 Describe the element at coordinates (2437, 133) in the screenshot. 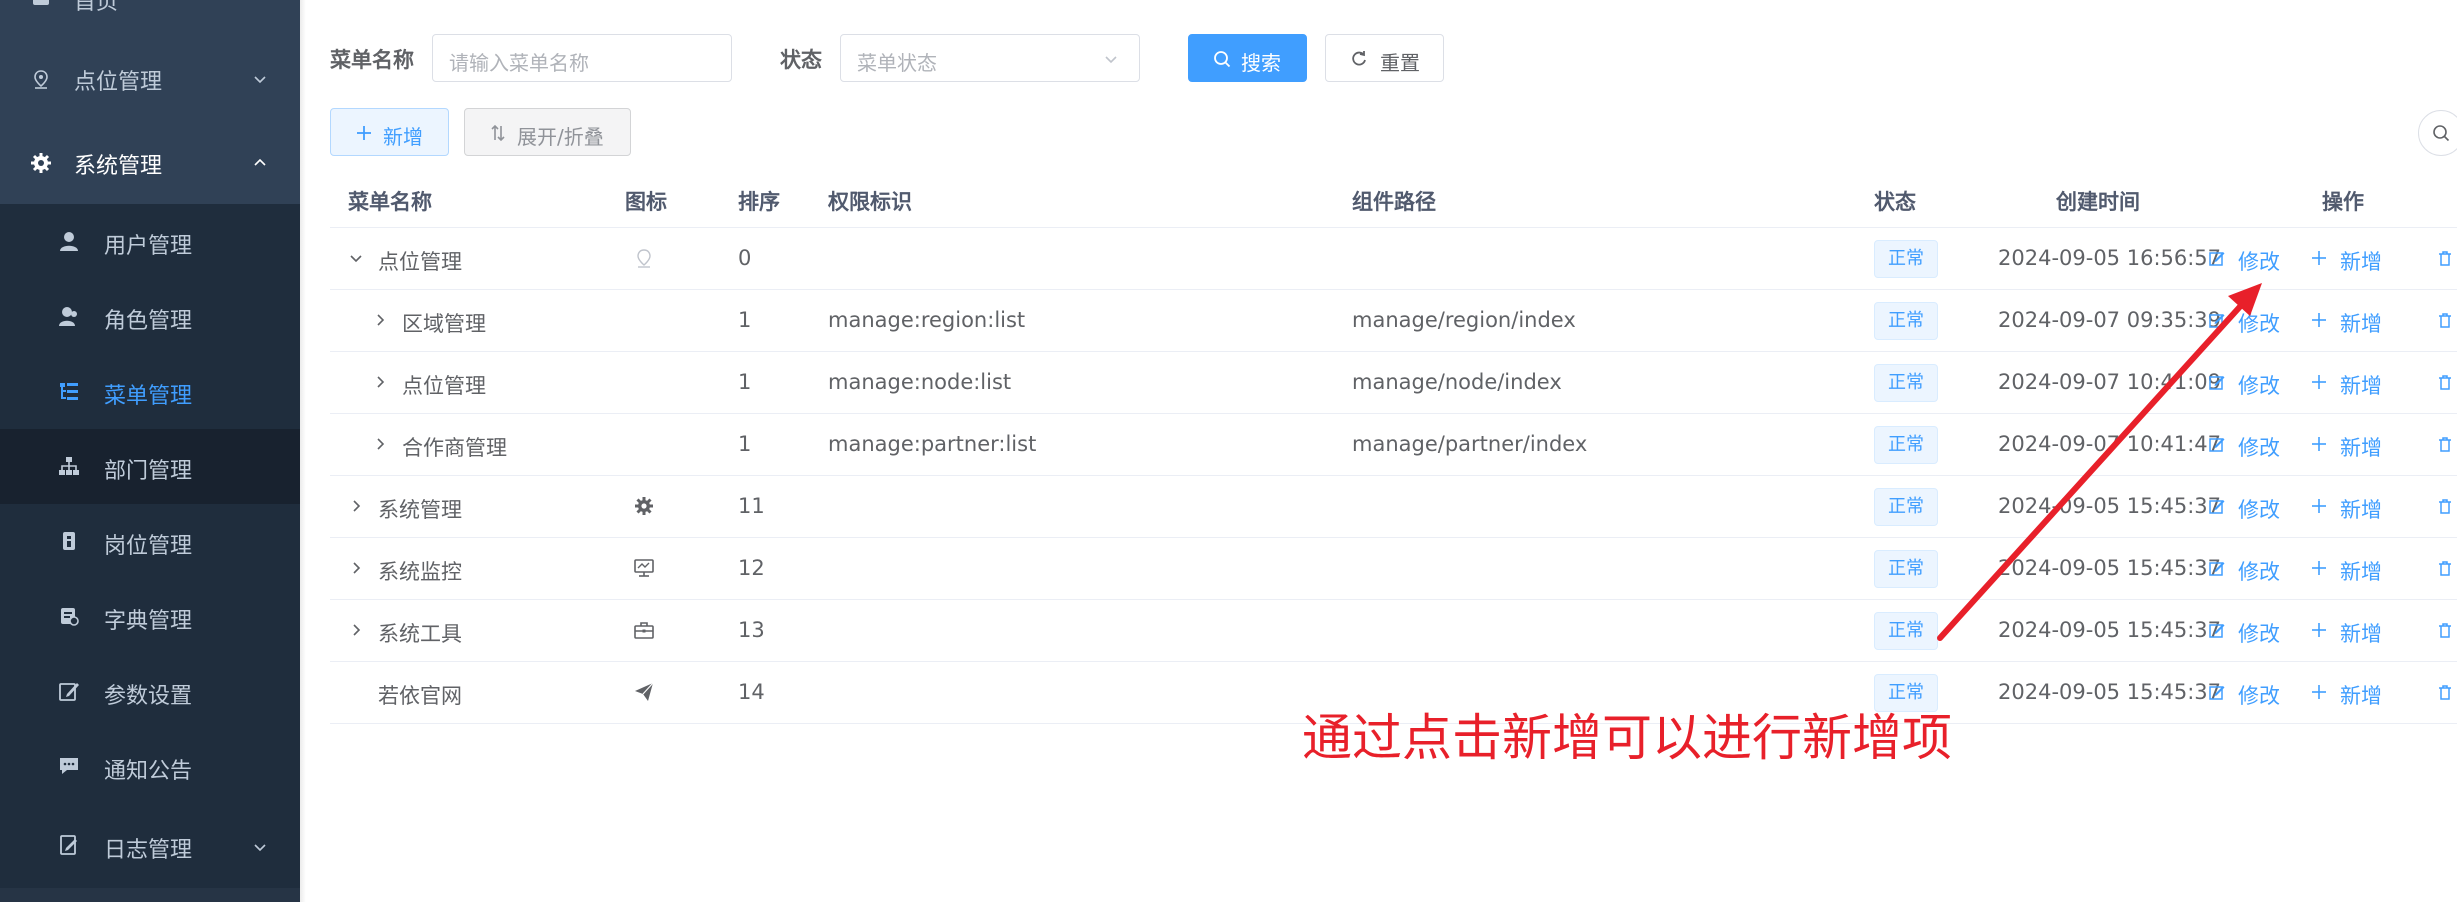

I see `toggle-search-button` at that location.